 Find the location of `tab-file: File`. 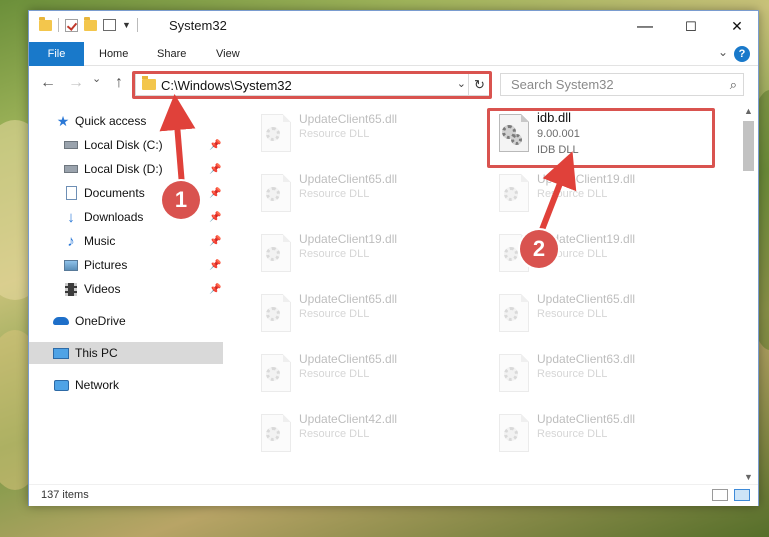

tab-file: File is located at coordinates (56, 54).